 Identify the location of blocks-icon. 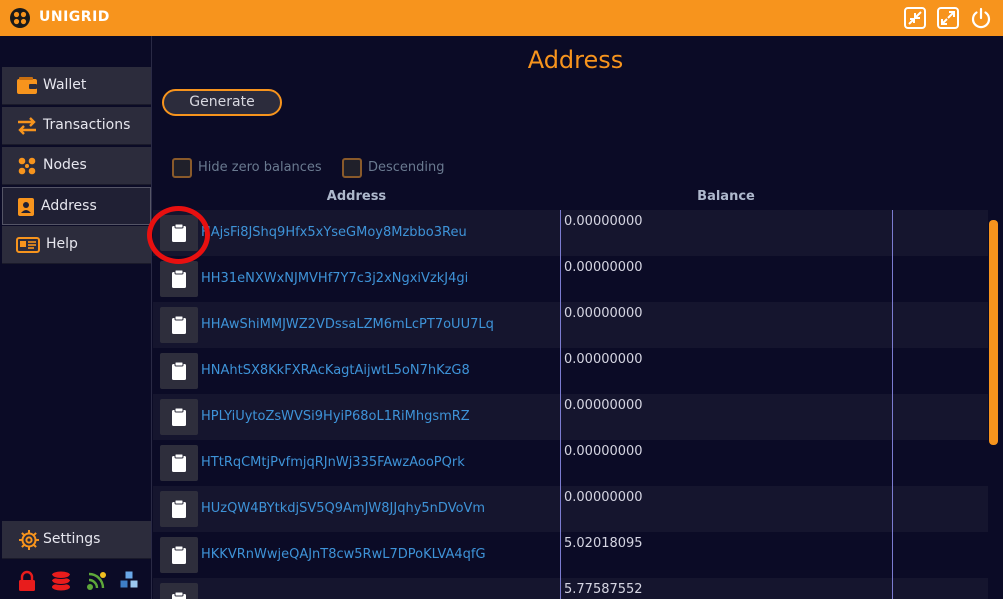
(129, 581).